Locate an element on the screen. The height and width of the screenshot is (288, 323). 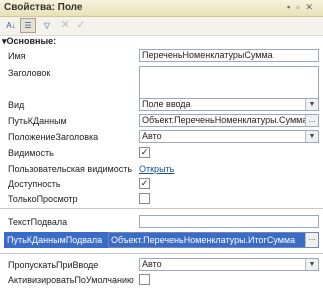
close-icon: ✕ is located at coordinates (312, 7).